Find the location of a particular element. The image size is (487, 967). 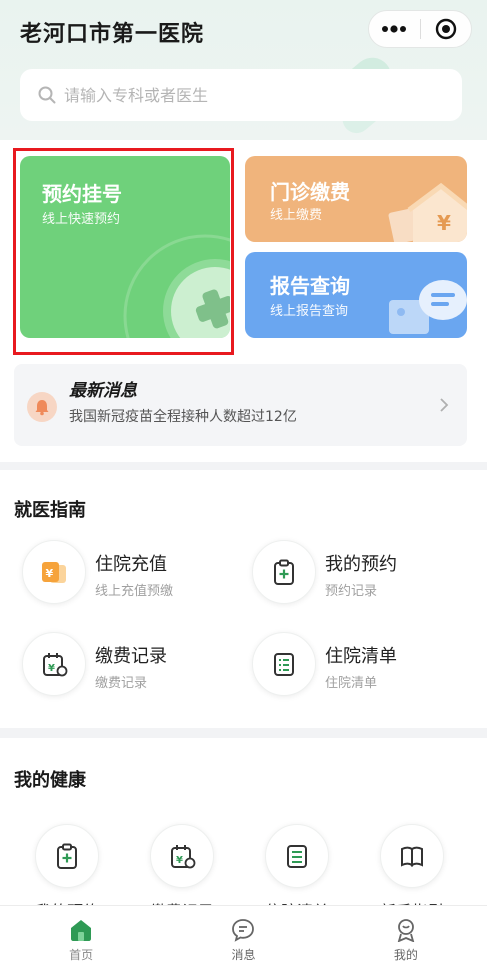

home-icon is located at coordinates (81, 930).